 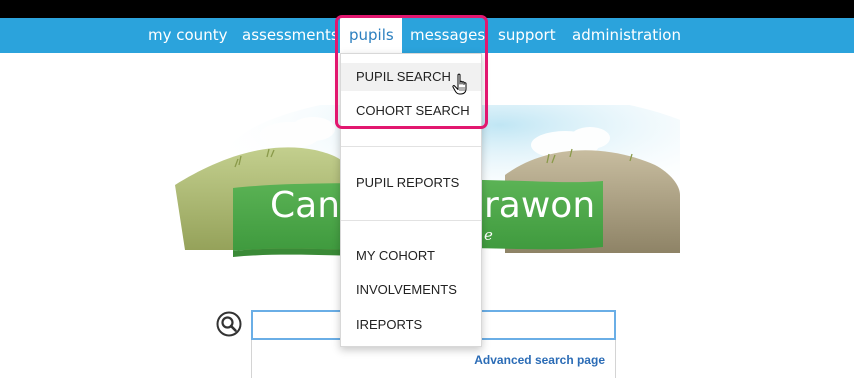 I want to click on nav-messages: messages, so click(x=447, y=35).